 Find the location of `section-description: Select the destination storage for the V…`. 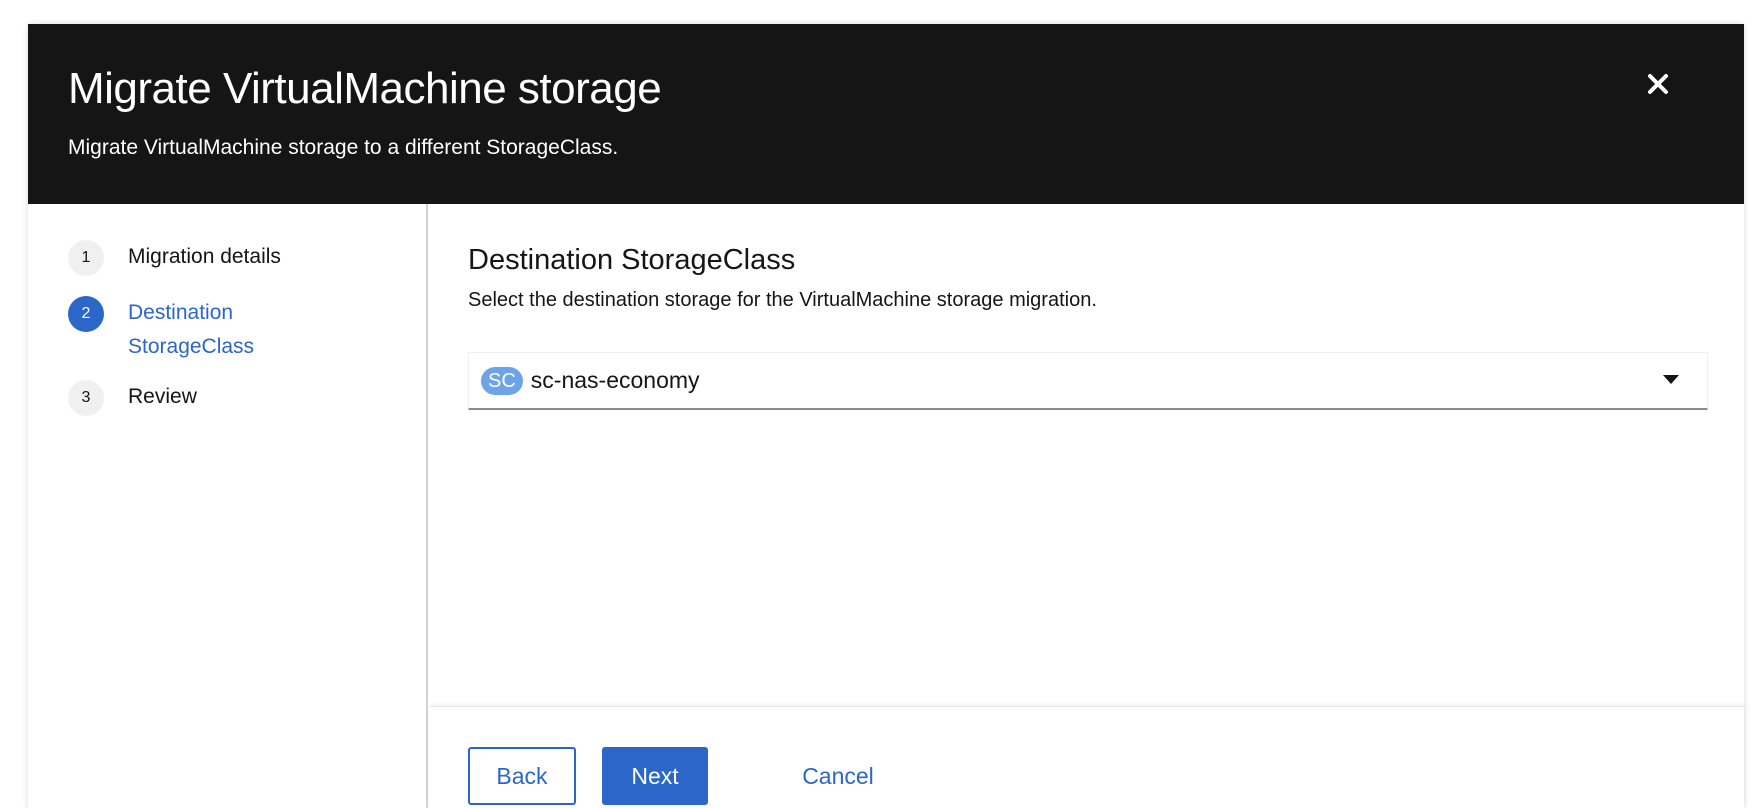

section-description: Select the destination storage for the V… is located at coordinates (782, 300).